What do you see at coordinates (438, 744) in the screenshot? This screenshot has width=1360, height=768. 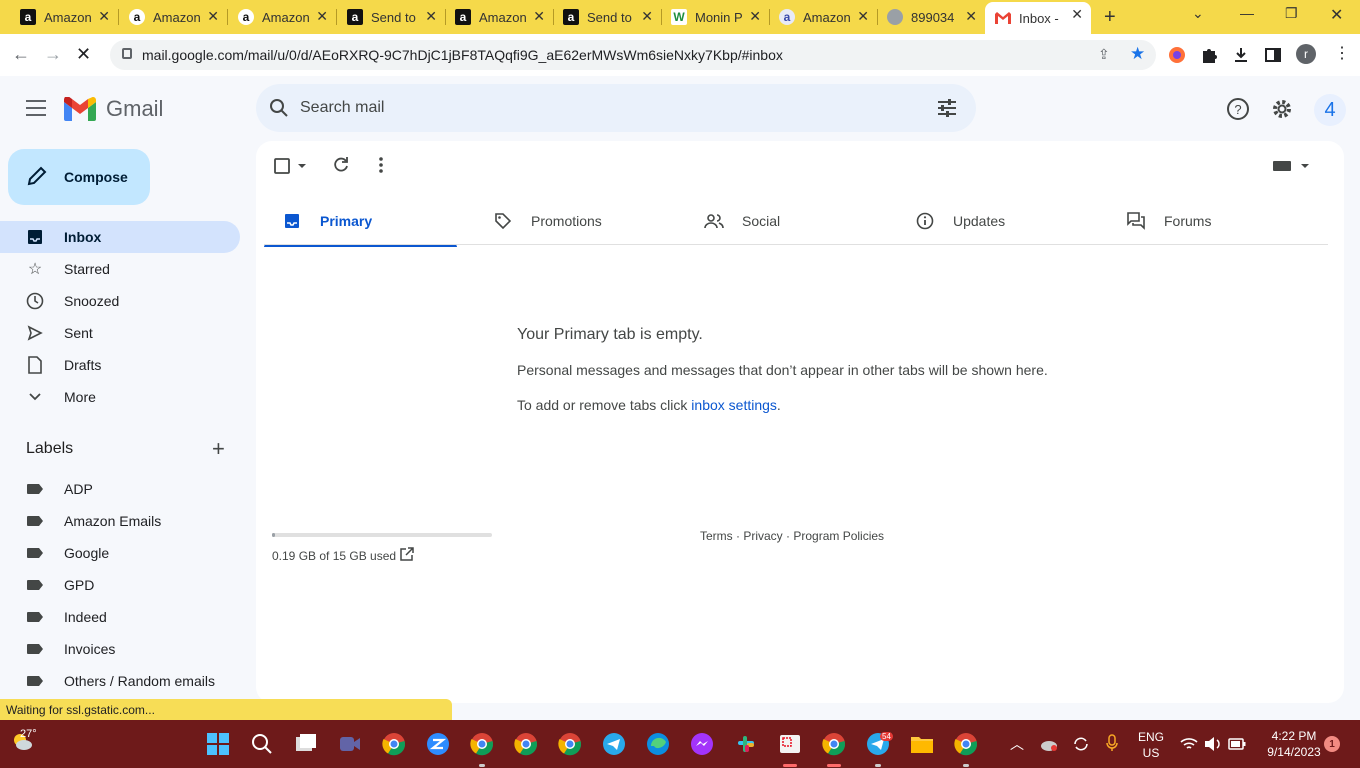 I see `zoom-icon` at bounding box center [438, 744].